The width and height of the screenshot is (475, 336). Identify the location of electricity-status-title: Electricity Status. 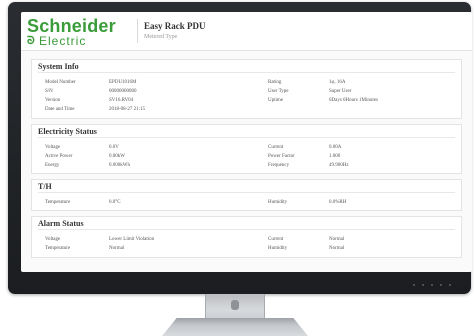
(67, 131).